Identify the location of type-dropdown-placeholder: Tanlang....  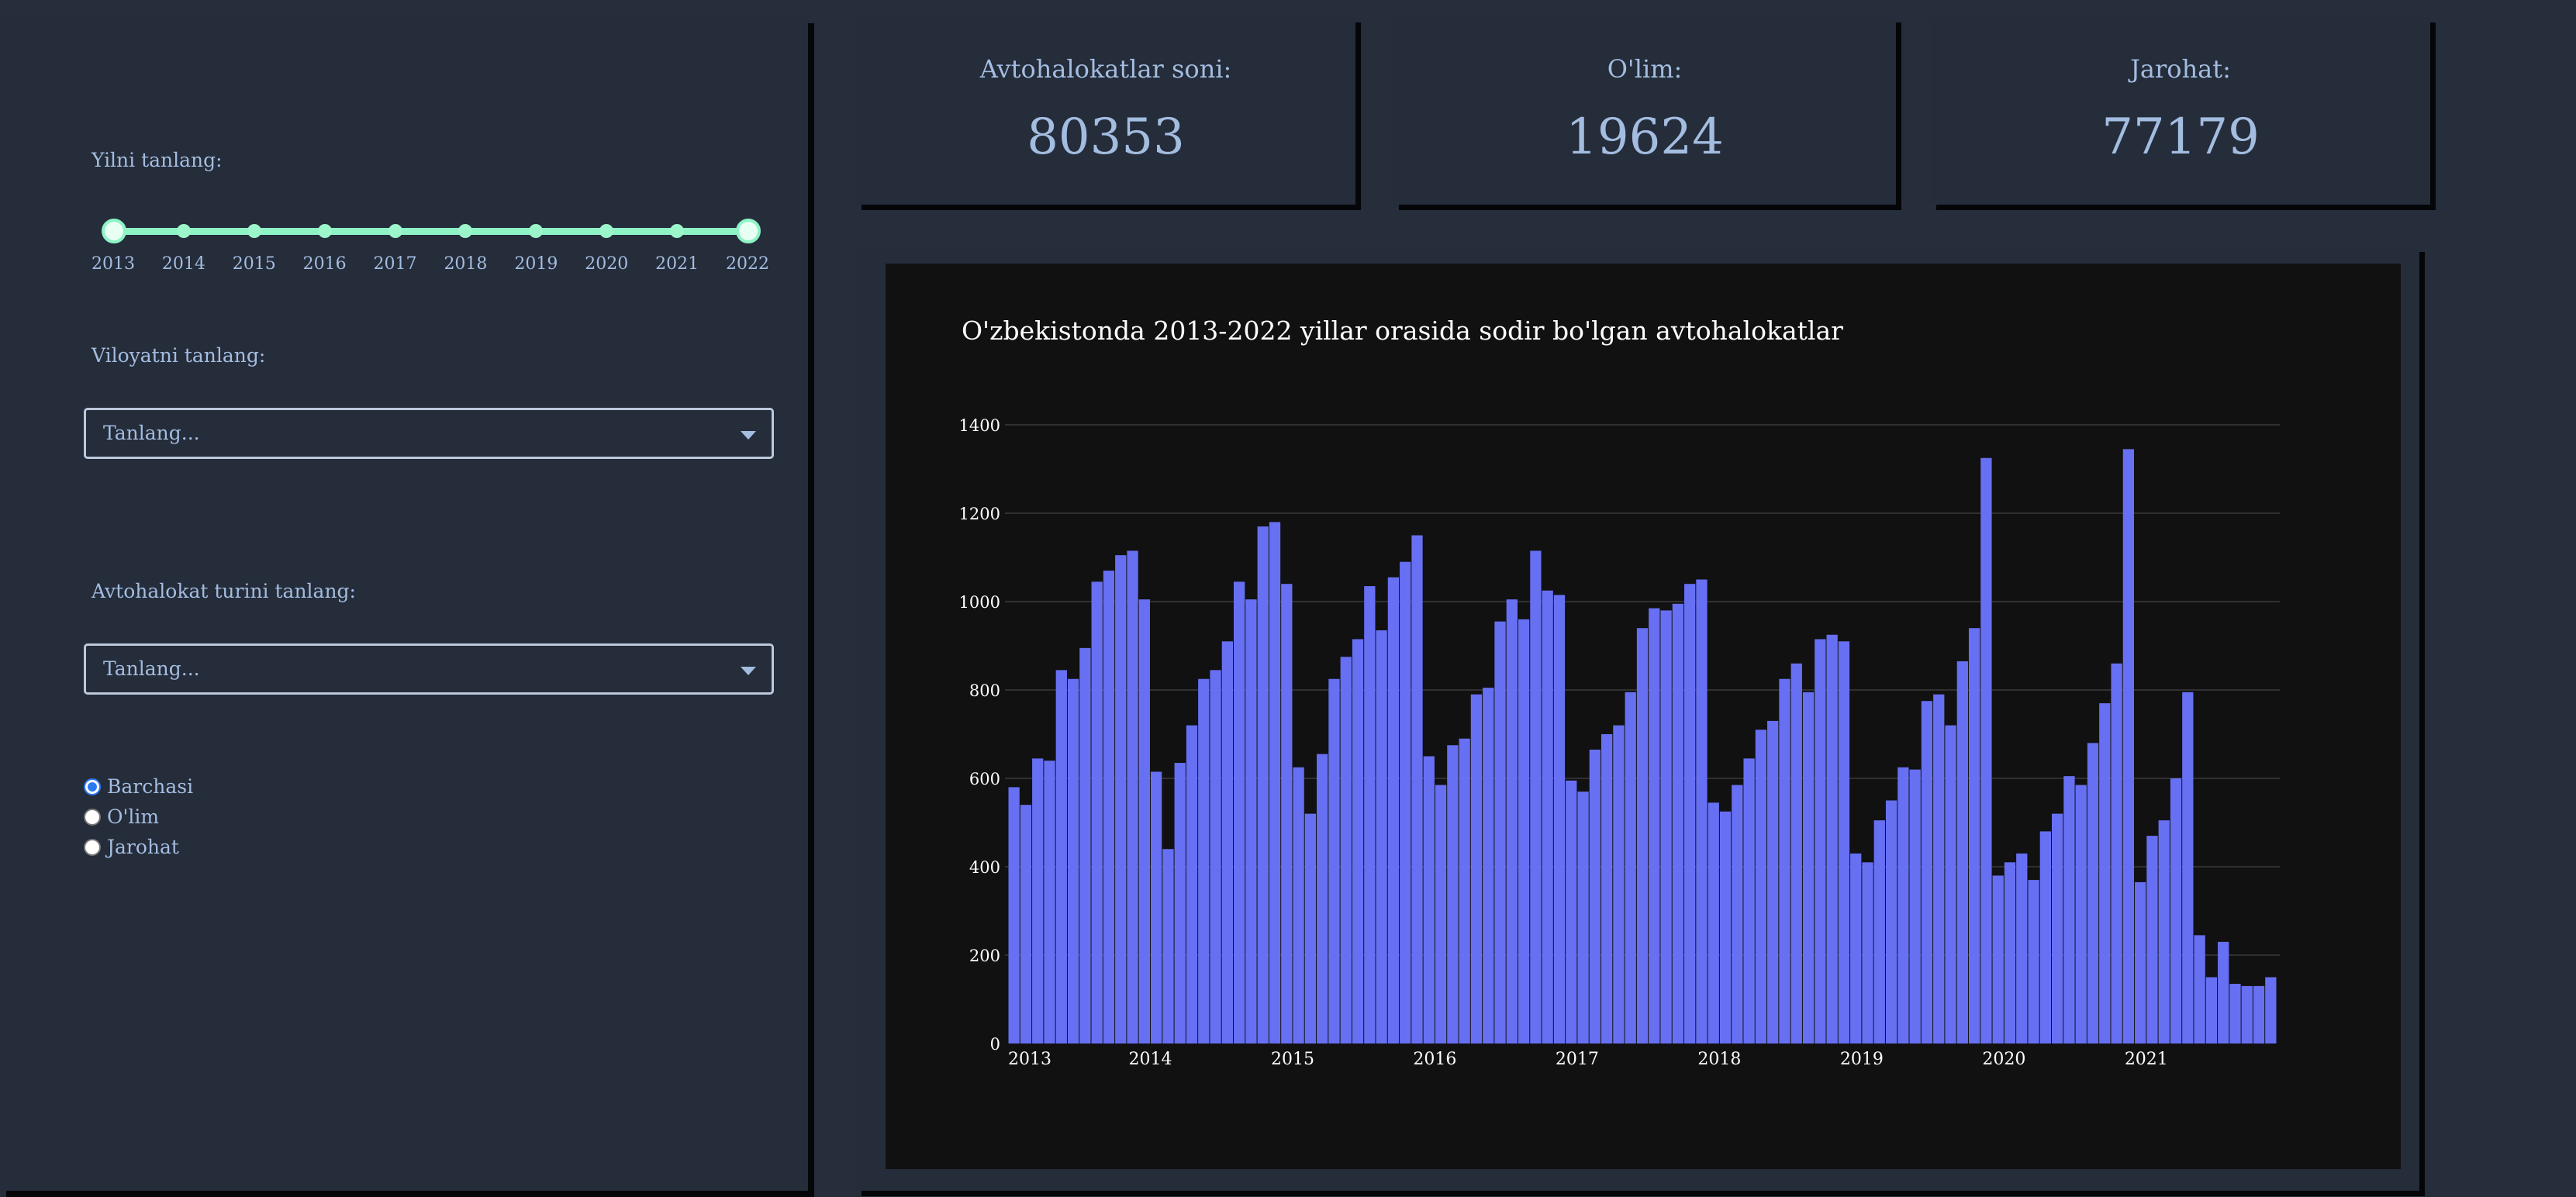
(151, 668).